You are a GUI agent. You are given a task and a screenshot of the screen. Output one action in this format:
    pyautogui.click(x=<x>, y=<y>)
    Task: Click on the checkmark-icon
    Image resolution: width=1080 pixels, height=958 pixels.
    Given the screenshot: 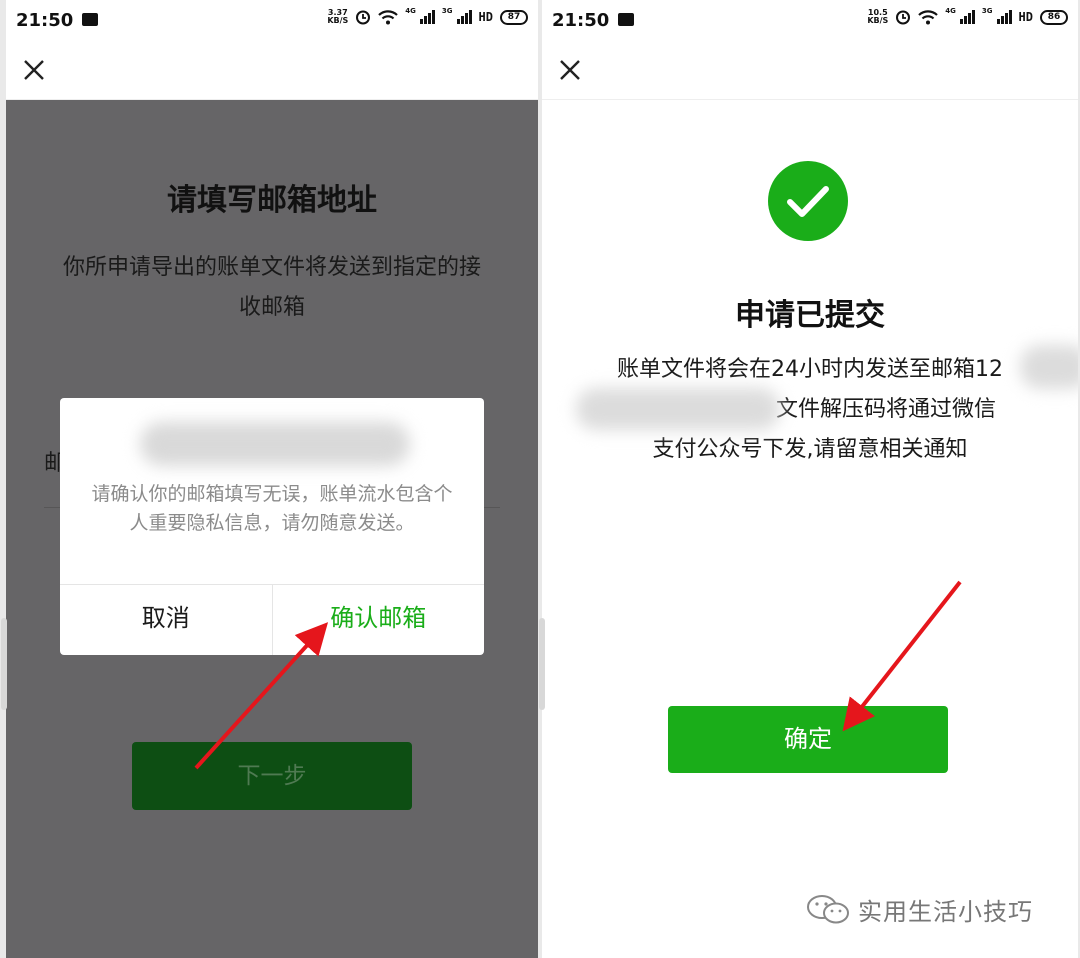 What is the action you would take?
    pyautogui.click(x=808, y=201)
    